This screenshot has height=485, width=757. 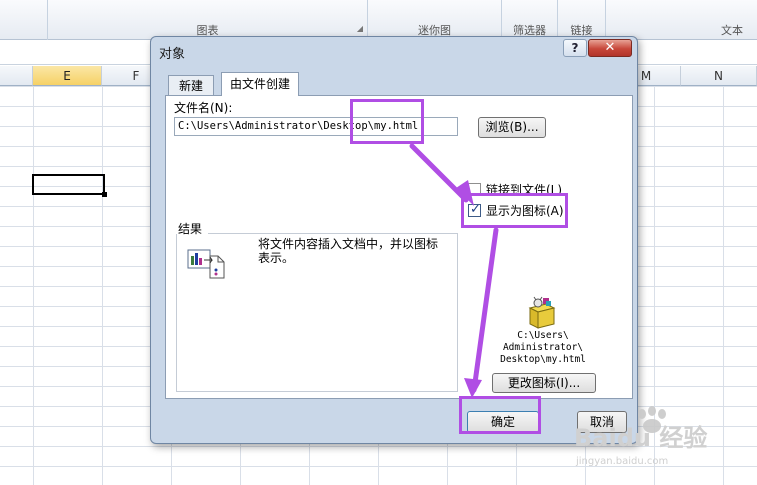 What do you see at coordinates (473, 388) in the screenshot?
I see `annotation-arrowhead` at bounding box center [473, 388].